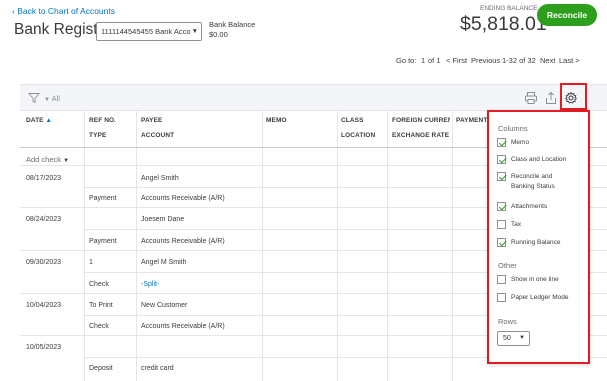 This screenshot has height=381, width=607. What do you see at coordinates (501, 279) in the screenshot?
I see `show-in-one-line-checkbox` at bounding box center [501, 279].